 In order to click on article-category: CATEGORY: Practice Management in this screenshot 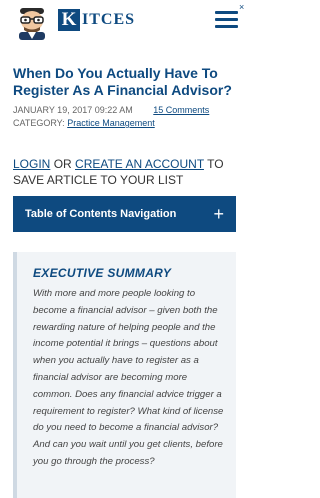, I will do `click(128, 123)`.